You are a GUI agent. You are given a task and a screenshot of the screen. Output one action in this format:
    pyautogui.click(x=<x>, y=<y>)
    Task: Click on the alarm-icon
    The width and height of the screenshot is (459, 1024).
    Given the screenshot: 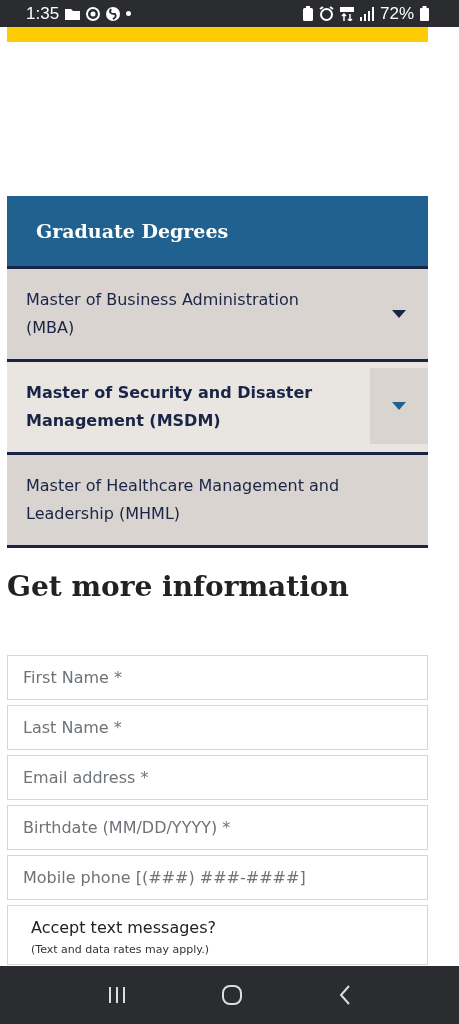 What is the action you would take?
    pyautogui.click(x=326, y=13)
    